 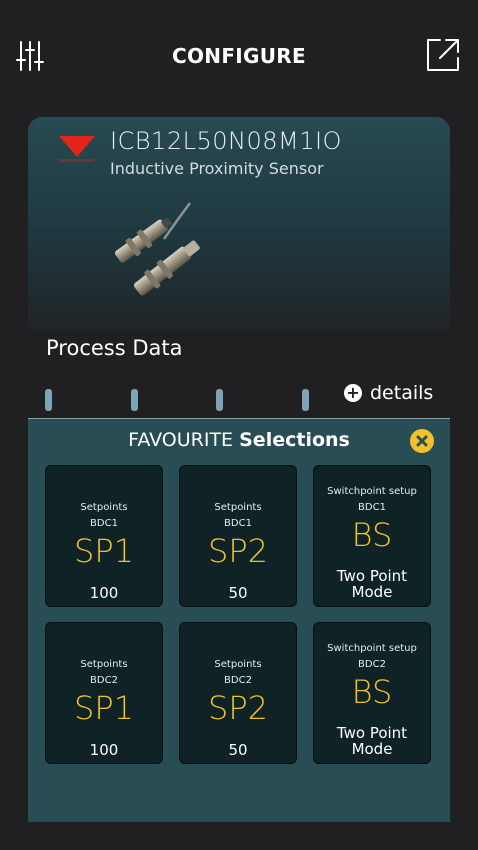 I want to click on brand-logo-icon, so click(x=77, y=150).